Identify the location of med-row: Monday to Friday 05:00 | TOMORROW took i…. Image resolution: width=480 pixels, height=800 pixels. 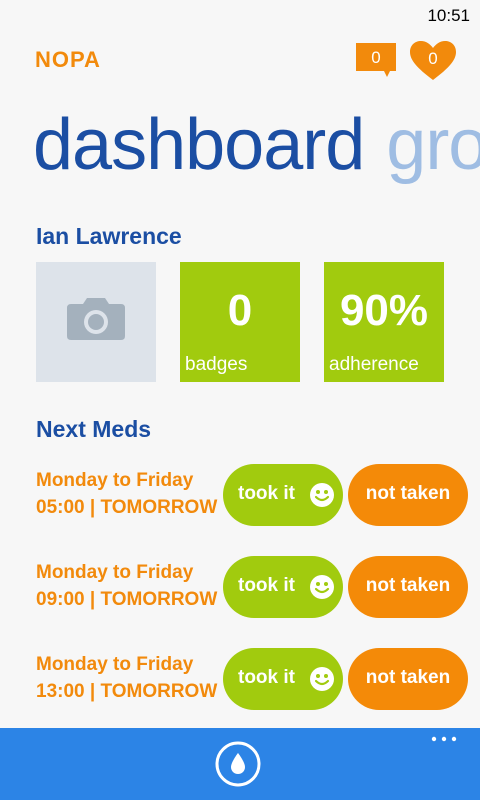
(240, 495).